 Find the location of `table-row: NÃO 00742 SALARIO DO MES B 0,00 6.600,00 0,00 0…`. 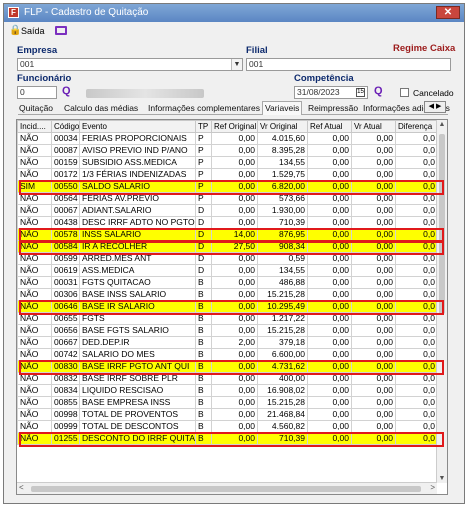

table-row: NÃO 00742 SALARIO DO MES B 0,00 6.600,00 0,00 0… is located at coordinates (227, 354).